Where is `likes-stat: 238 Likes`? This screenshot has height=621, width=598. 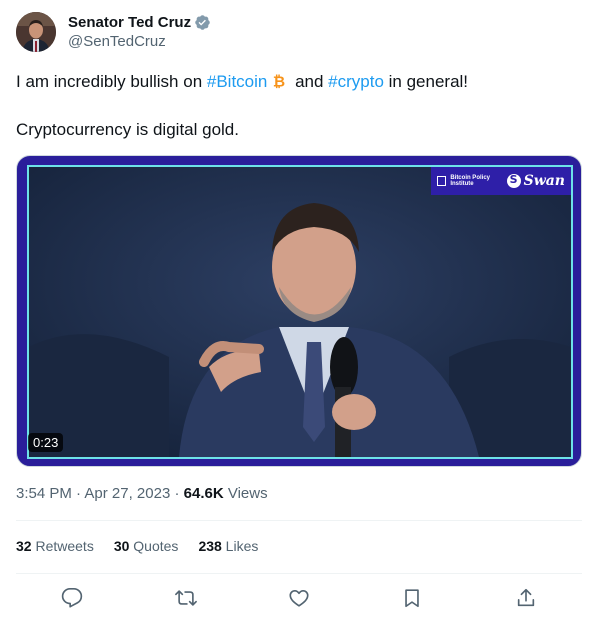 likes-stat: 238 Likes is located at coordinates (228, 546).